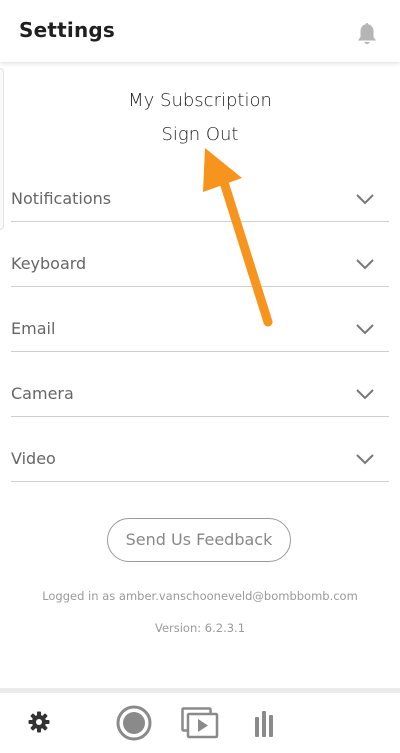 Image resolution: width=400 pixels, height=753 pixels. I want to click on sign-out-link: Sign Out, so click(200, 134).